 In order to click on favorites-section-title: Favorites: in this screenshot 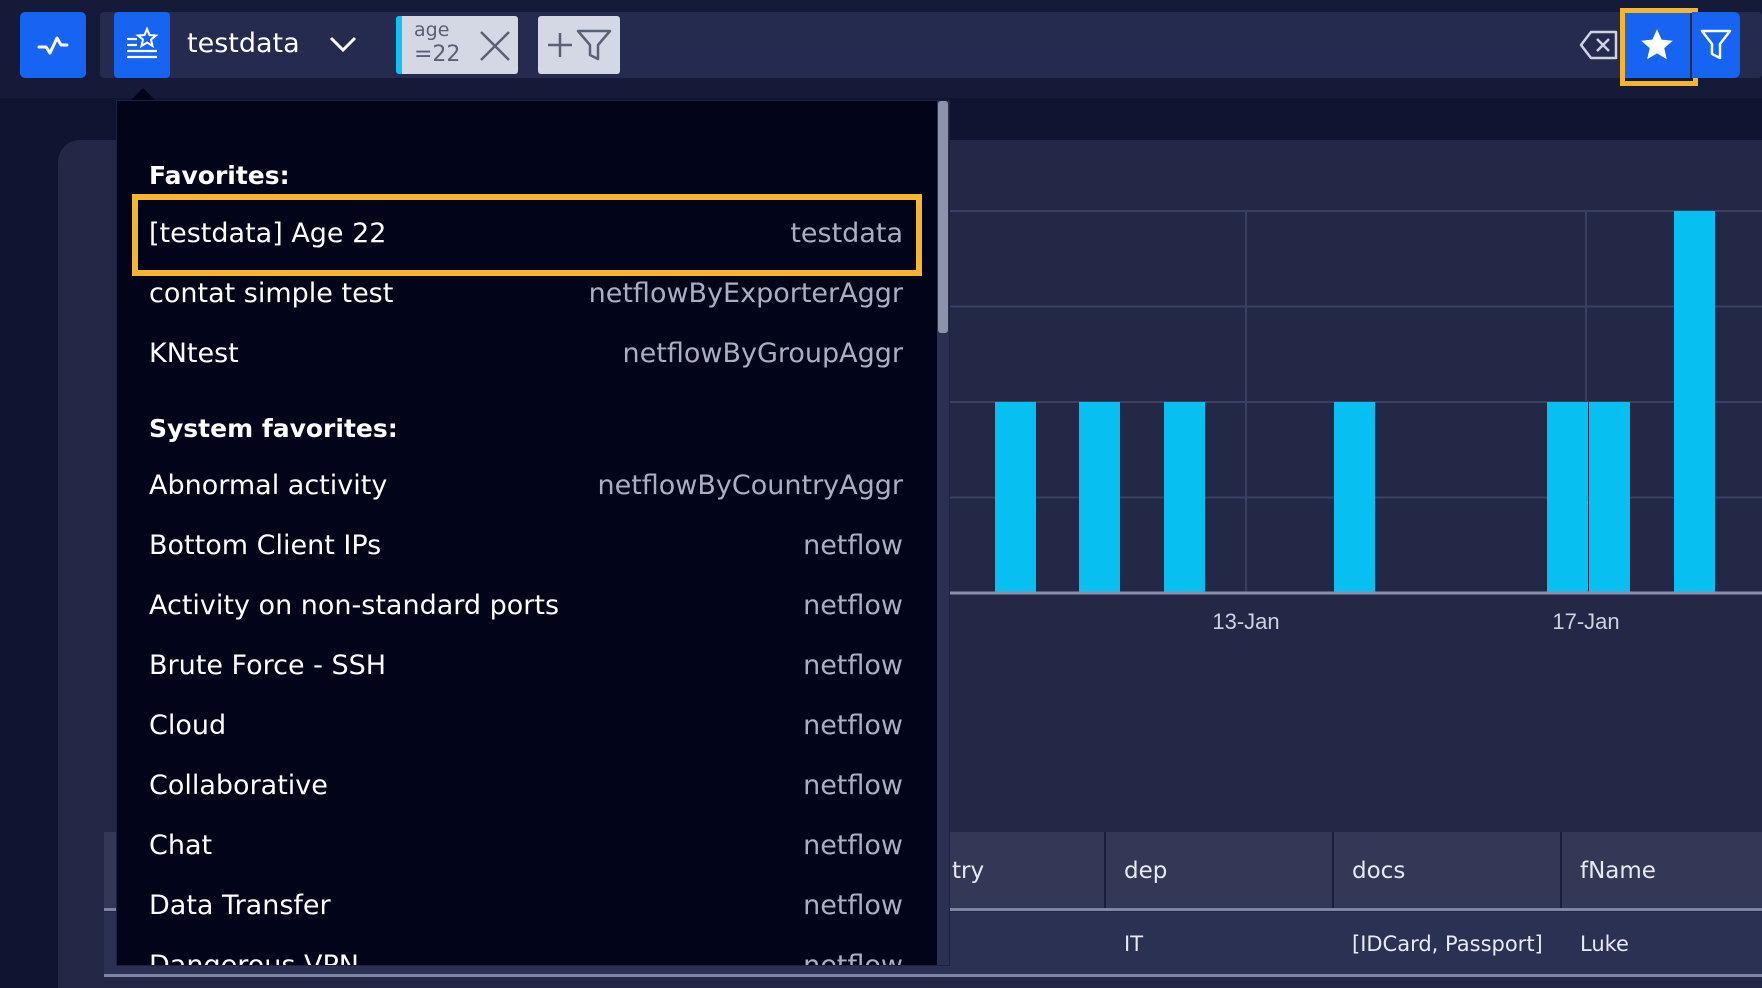, I will do `click(219, 175)`.